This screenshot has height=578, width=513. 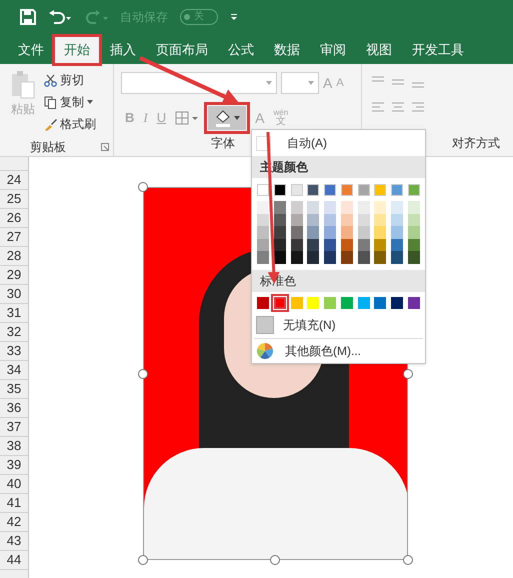 What do you see at coordinates (14, 237) in the screenshot?
I see `row-header: 27` at bounding box center [14, 237].